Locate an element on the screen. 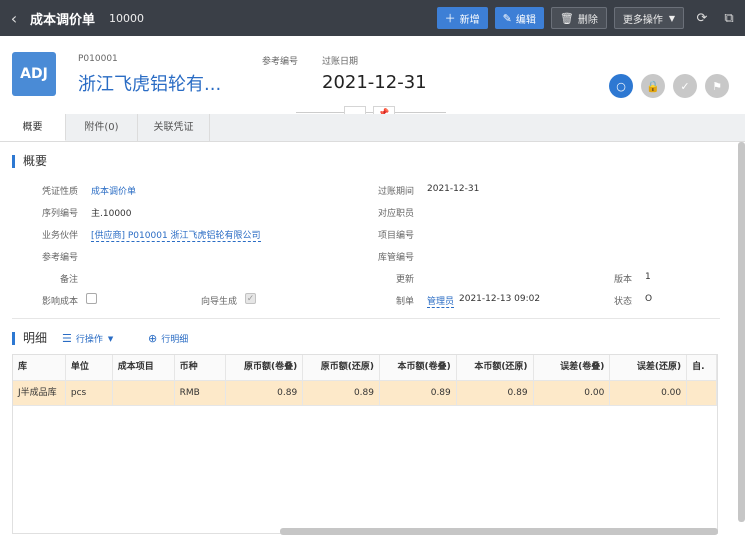 The image size is (745, 540). bin-label: 库管编号 is located at coordinates (395, 258).